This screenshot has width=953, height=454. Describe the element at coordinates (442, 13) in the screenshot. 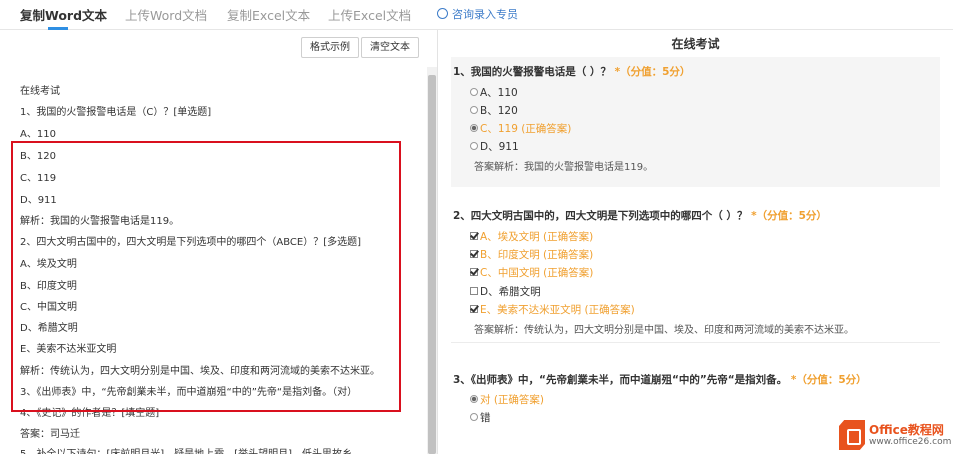

I see `headset-icon` at that location.